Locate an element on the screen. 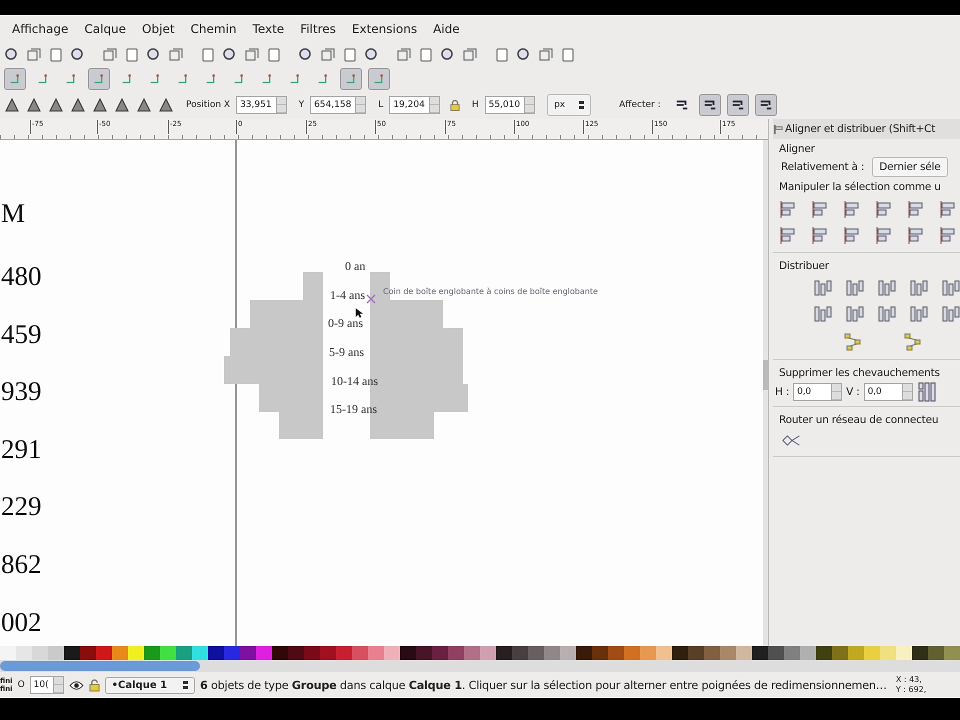 Image resolution: width=960 pixels, height=720 pixels. menu-item: Texte is located at coordinates (268, 29).